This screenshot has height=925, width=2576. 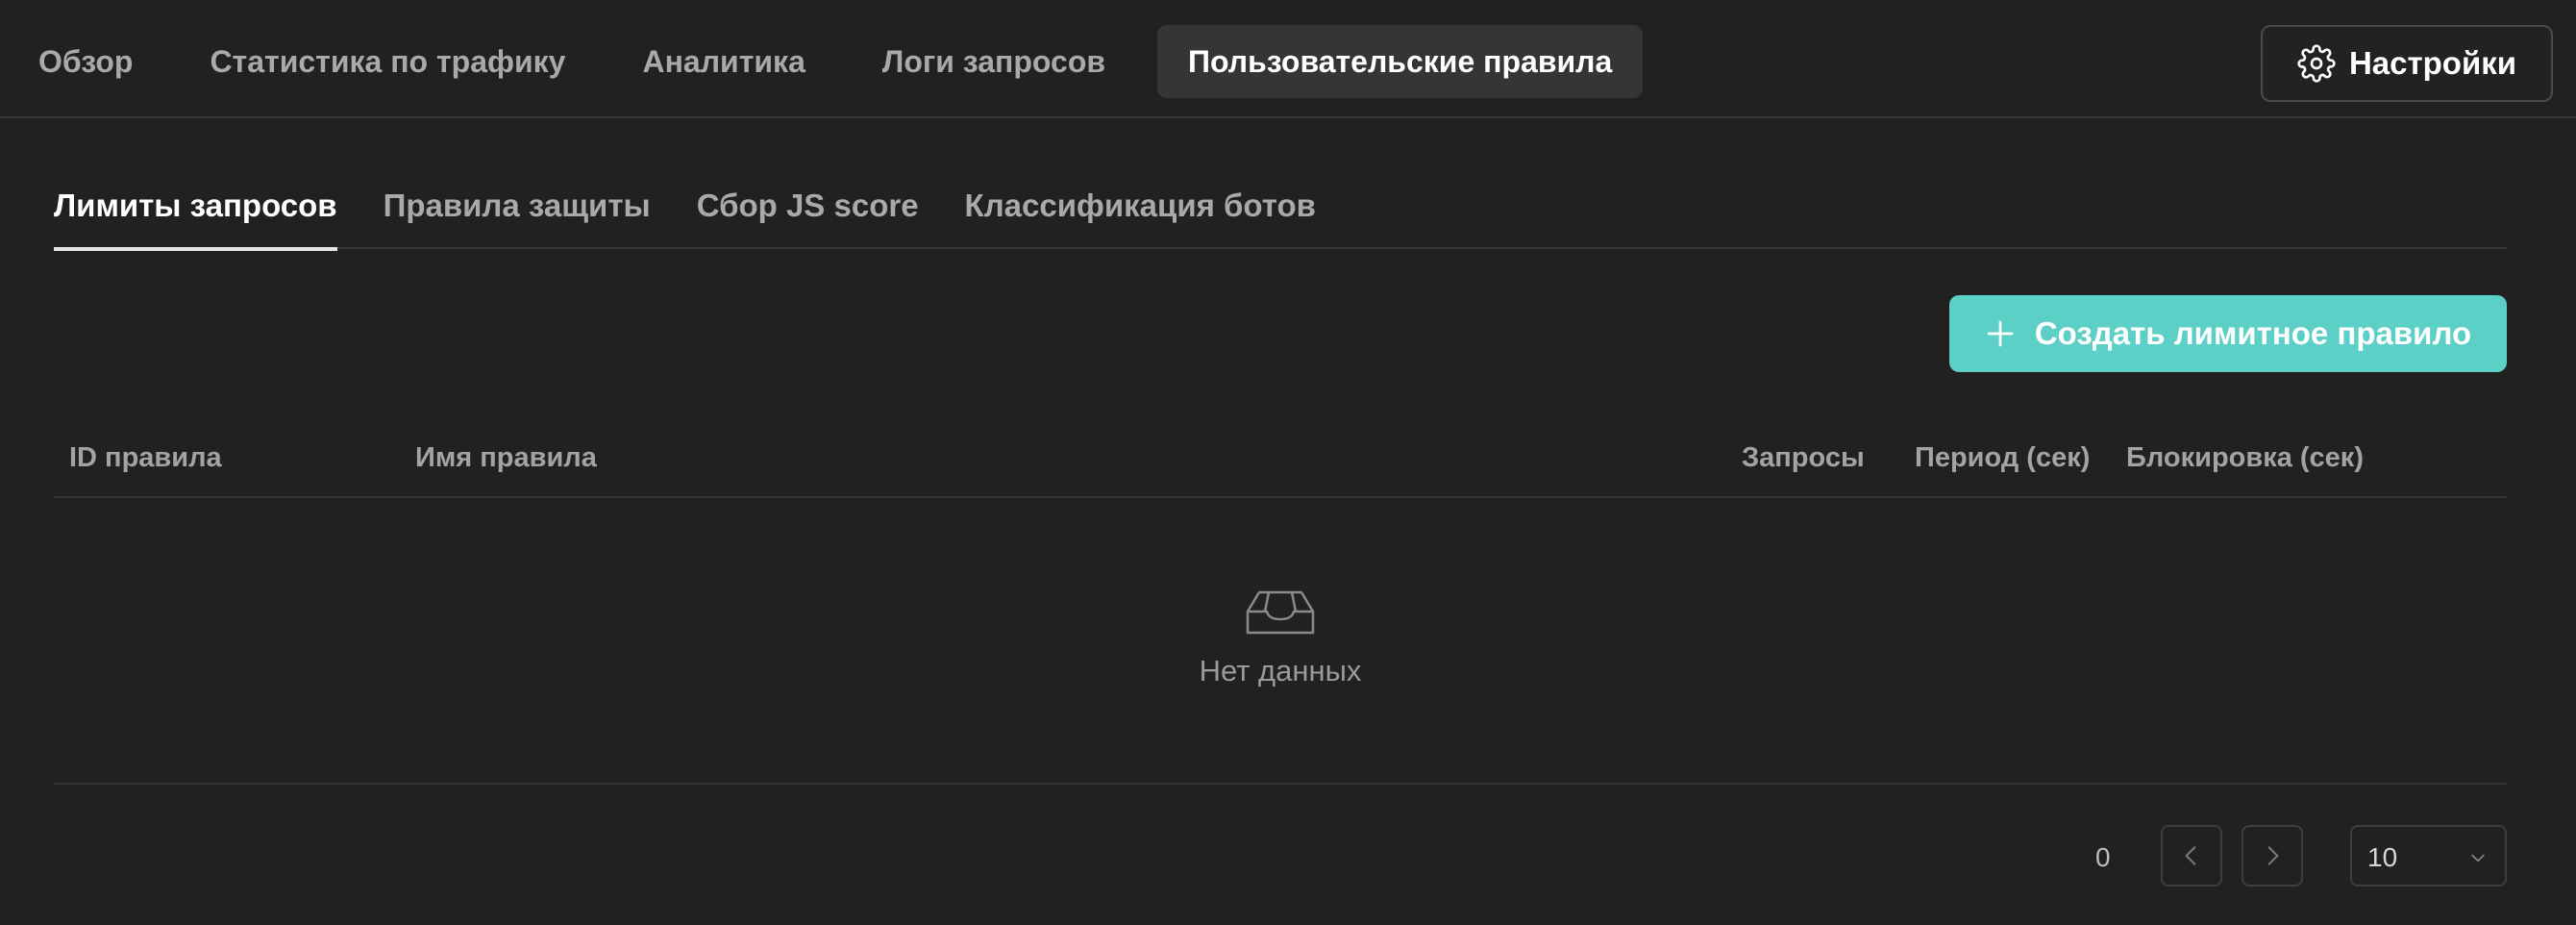 I want to click on subtab-bot-classification: Классификация ботов, so click(x=1140, y=209).